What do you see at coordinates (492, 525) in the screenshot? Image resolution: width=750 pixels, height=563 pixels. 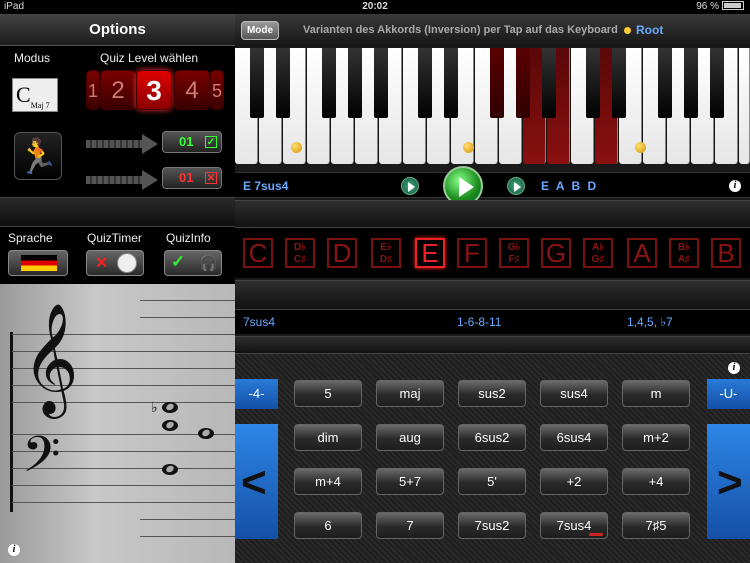 I see `chord-button-7sus2: 7sus2` at bounding box center [492, 525].